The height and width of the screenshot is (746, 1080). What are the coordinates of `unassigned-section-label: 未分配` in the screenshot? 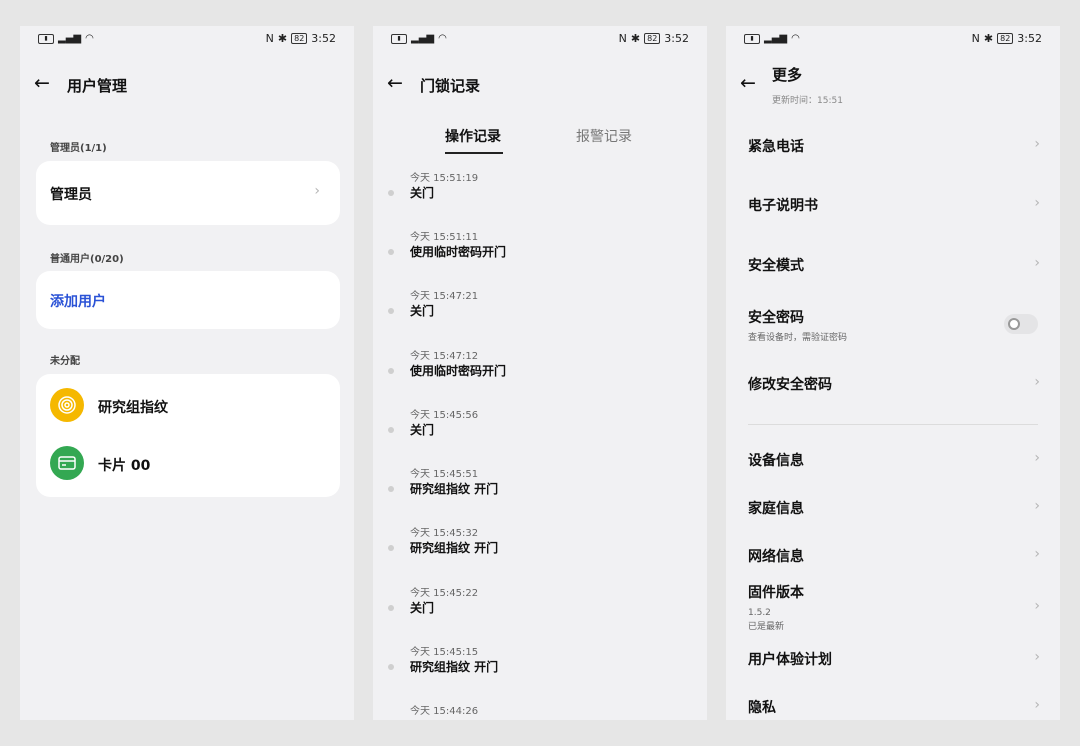 It's located at (65, 361).